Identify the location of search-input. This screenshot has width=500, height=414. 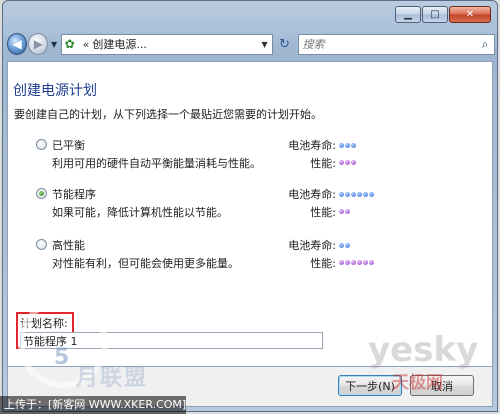
(389, 44).